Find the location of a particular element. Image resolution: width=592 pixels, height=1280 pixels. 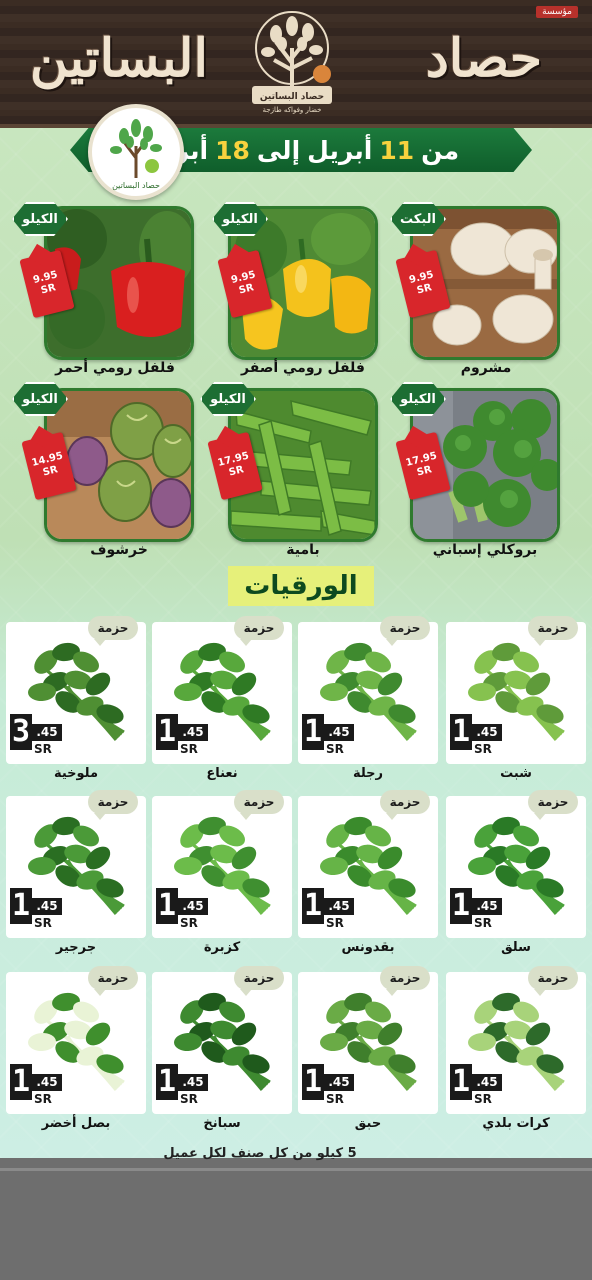

leafy-card-parsley: حزمة 1.45 SR is located at coordinates (368, 864).